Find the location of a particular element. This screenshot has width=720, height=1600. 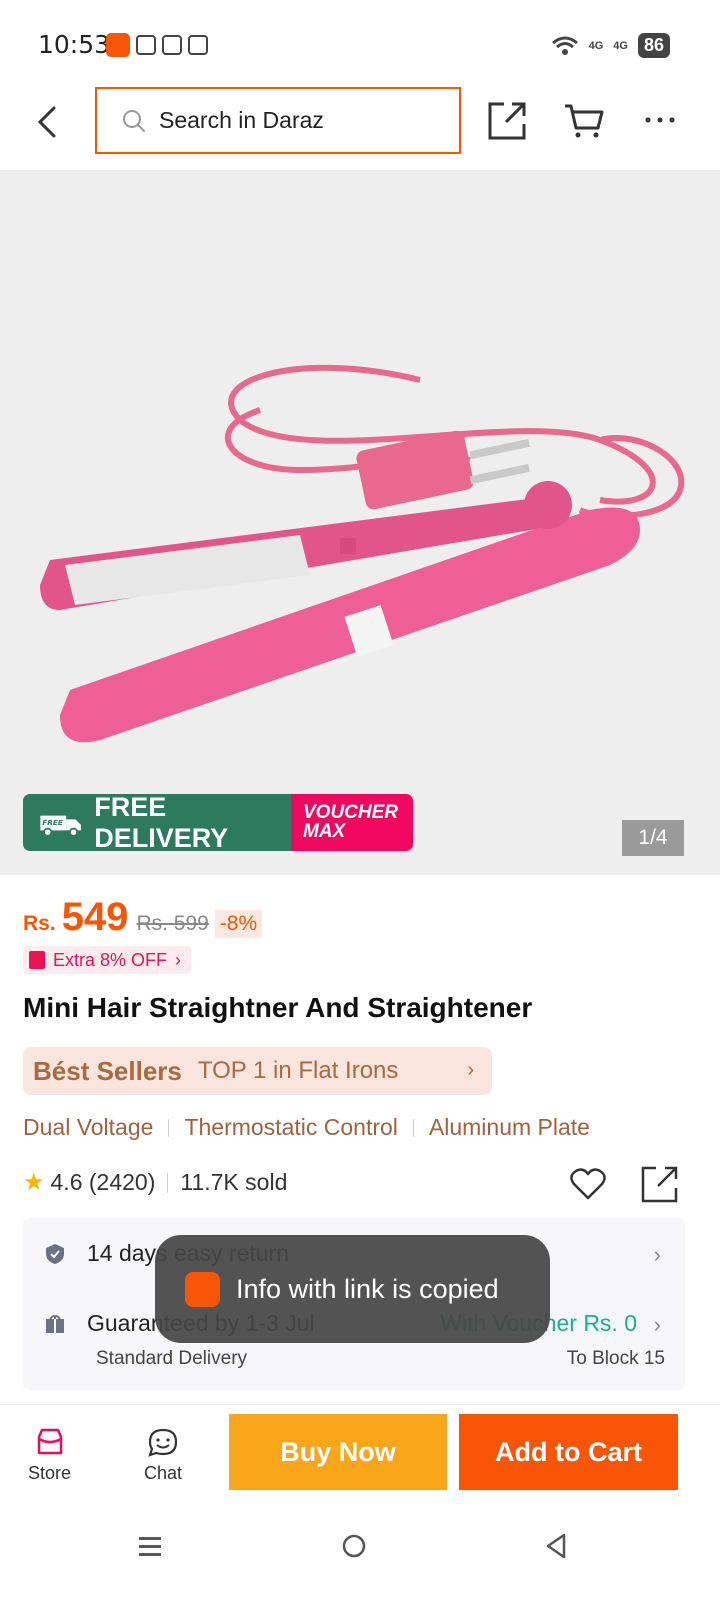

sold-count: 11.7K sold is located at coordinates (234, 1182).